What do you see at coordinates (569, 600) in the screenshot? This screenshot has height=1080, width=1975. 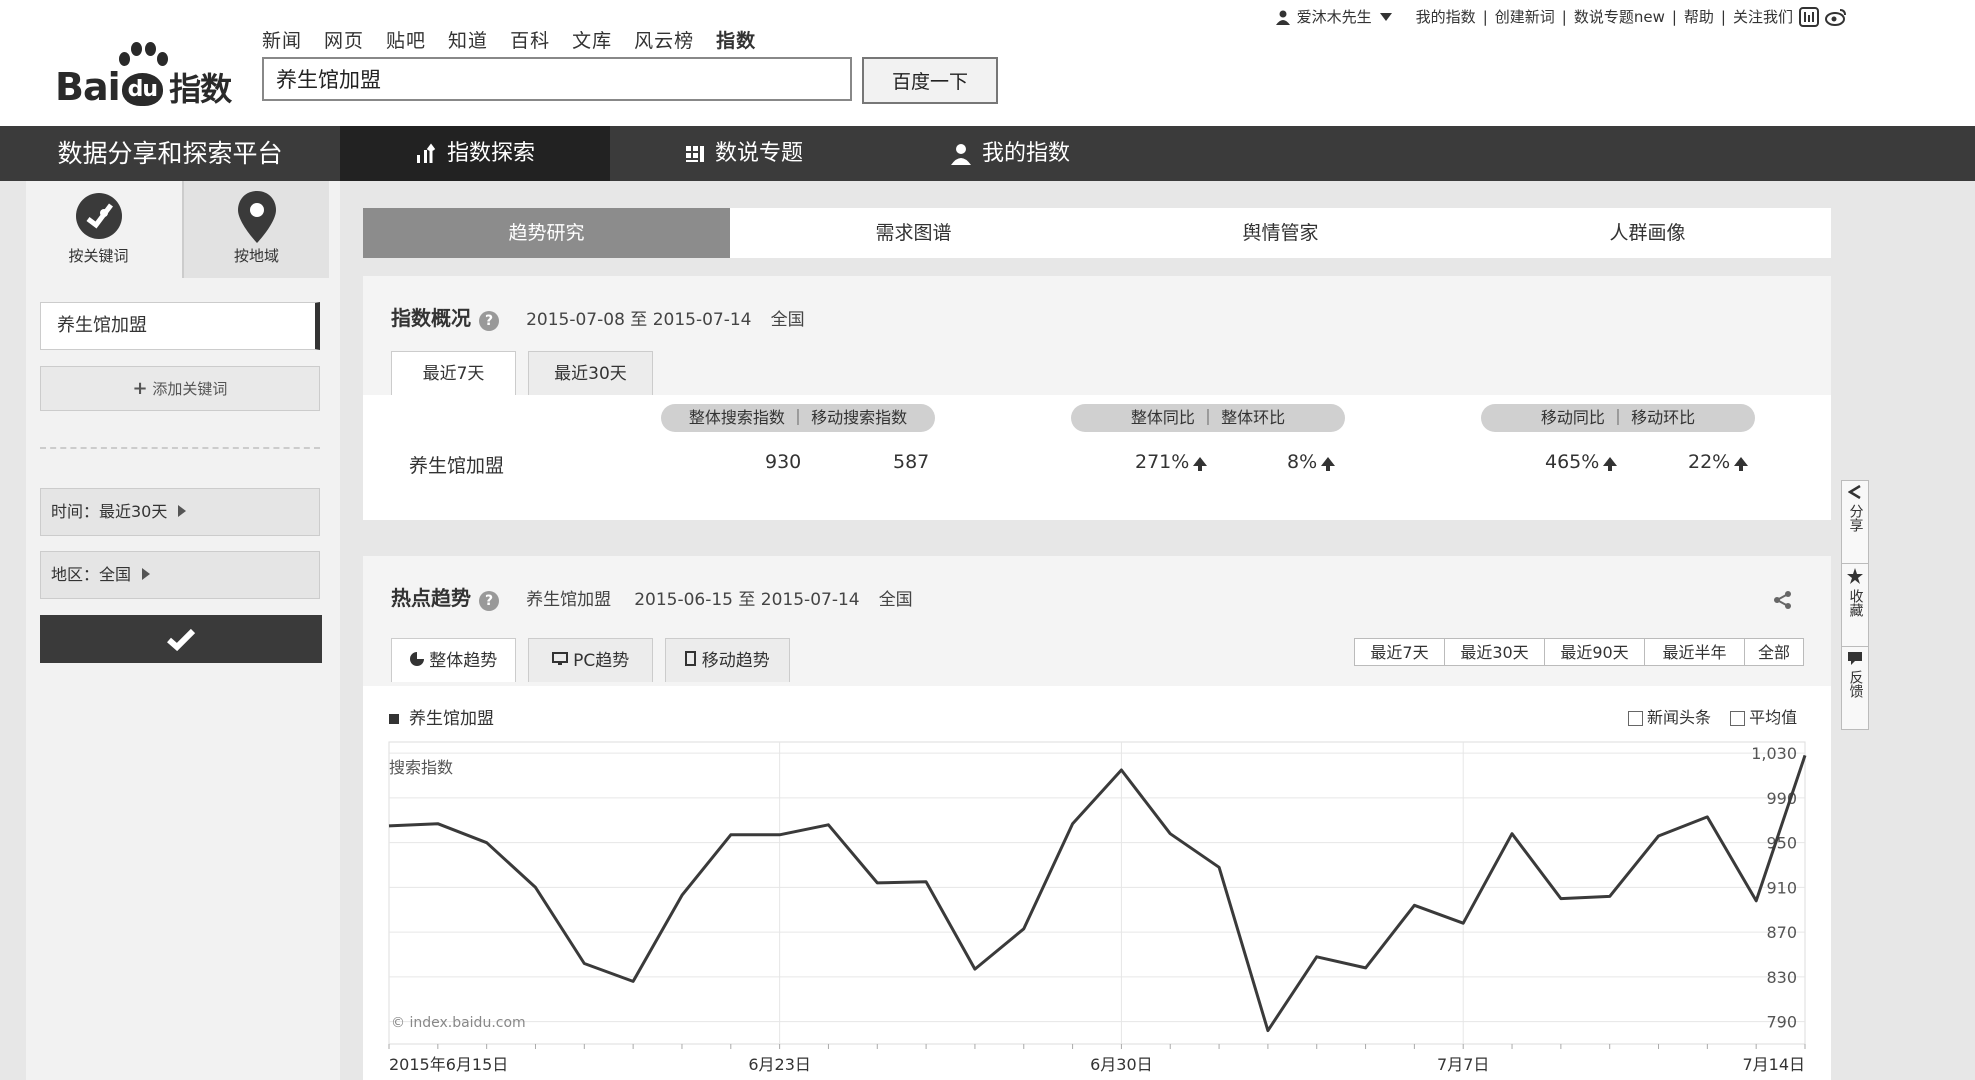 I see `trend-keyword: 养生馆加盟` at bounding box center [569, 600].